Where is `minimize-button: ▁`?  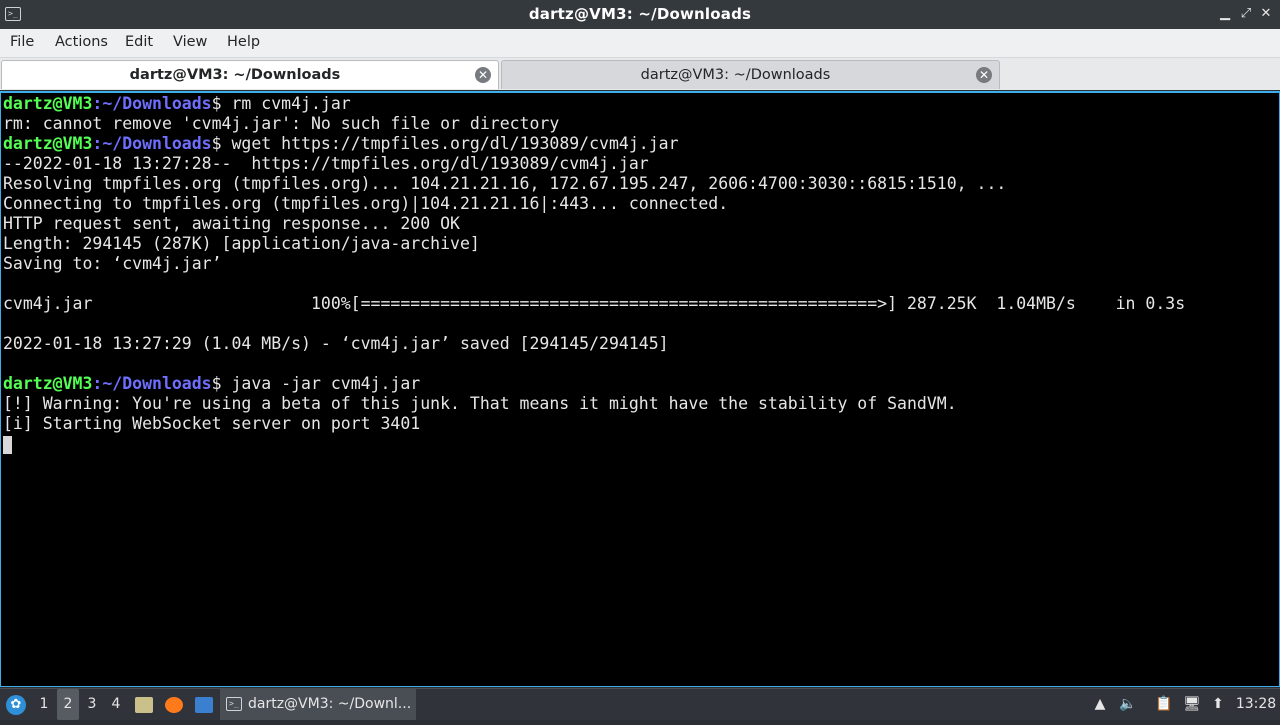 minimize-button: ▁ is located at coordinates (1225, 14).